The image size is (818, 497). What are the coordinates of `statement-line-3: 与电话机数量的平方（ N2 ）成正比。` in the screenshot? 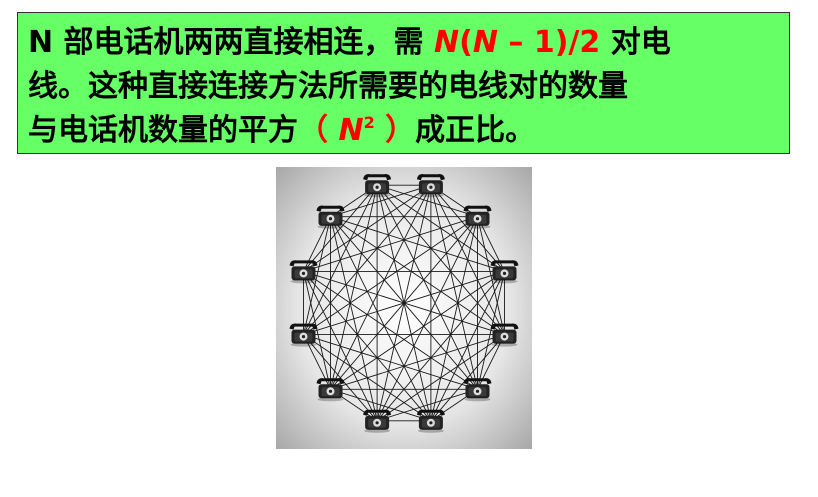 It's located at (403, 131).